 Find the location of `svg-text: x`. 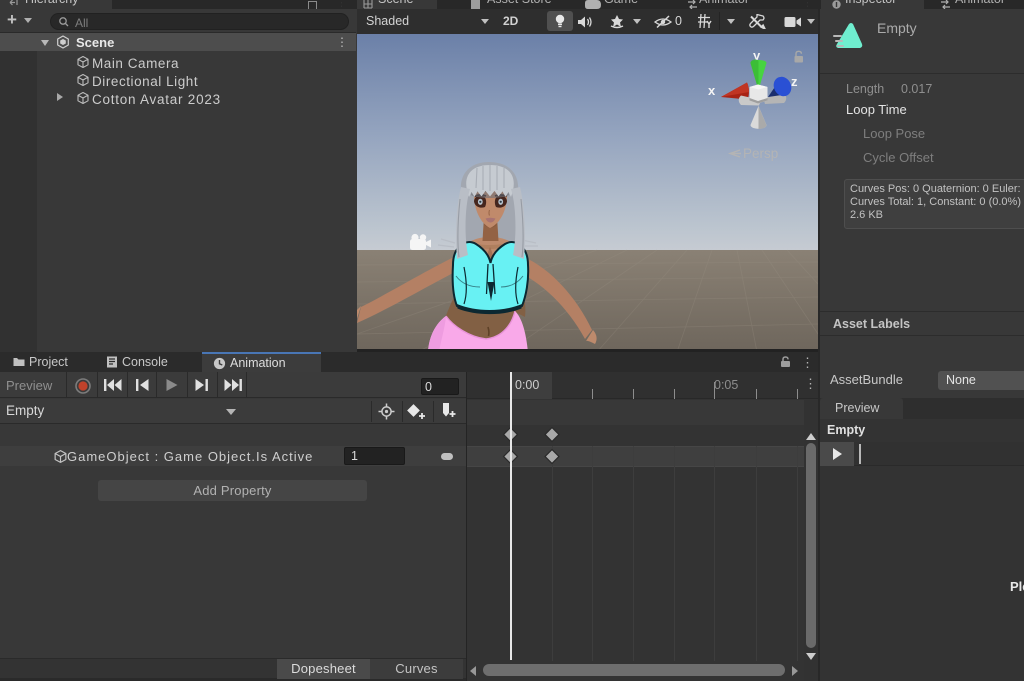

svg-text: x is located at coordinates (712, 90).